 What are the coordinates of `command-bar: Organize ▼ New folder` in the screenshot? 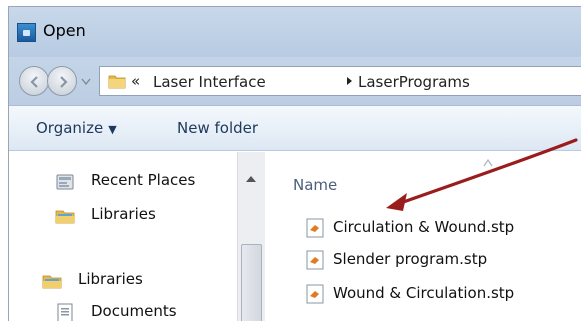 It's located at (295, 128).